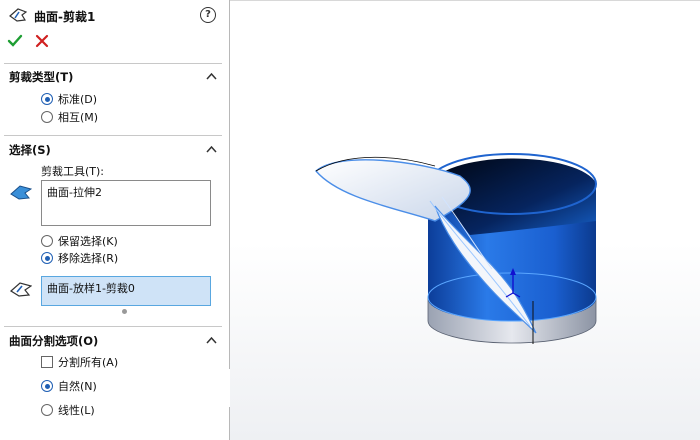 The width and height of the screenshot is (700, 440). I want to click on radio-natural: 自然(N), so click(69, 386).